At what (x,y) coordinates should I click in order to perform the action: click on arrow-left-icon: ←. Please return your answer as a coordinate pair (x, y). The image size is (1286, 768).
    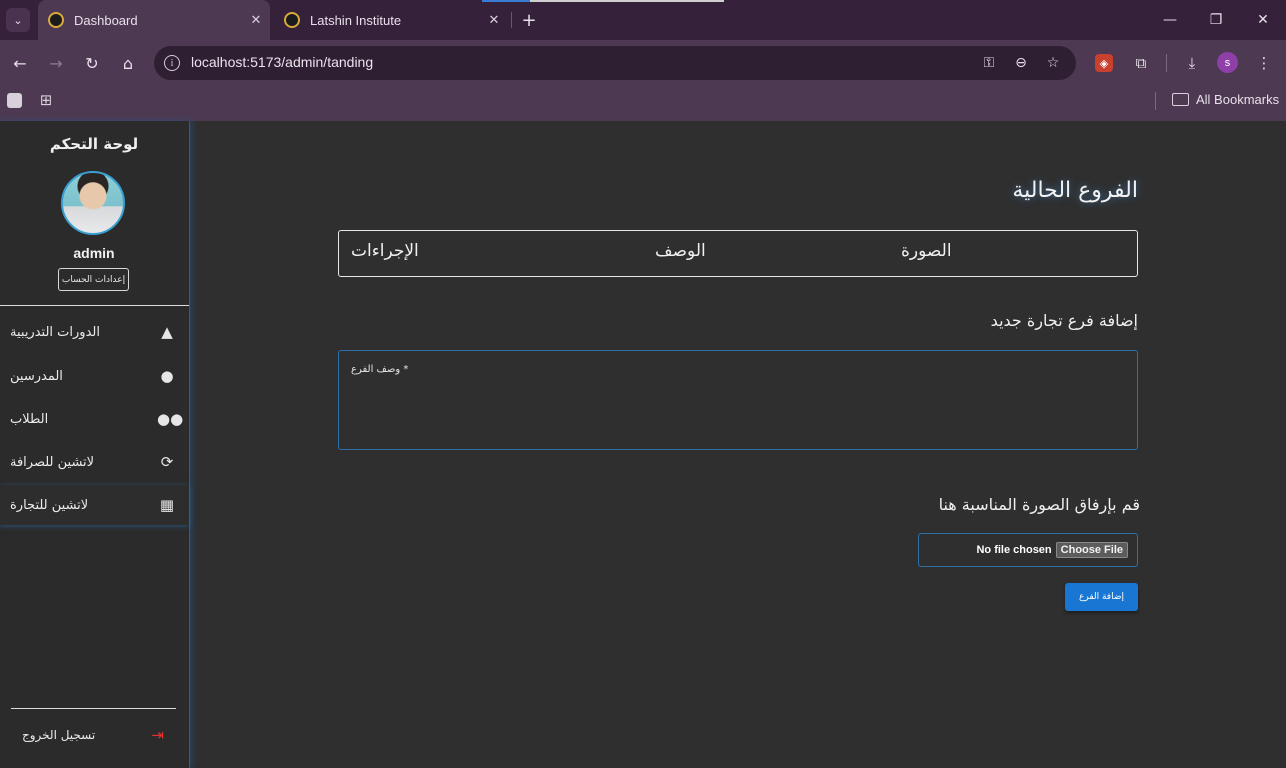
    Looking at the image, I should click on (20, 63).